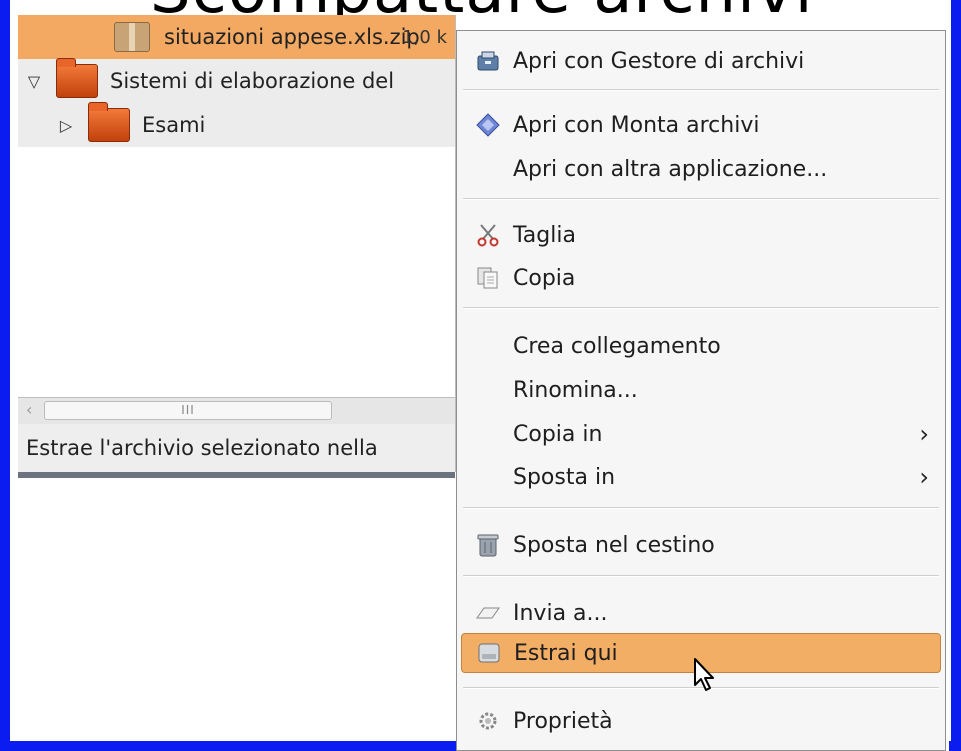 The image size is (961, 751). What do you see at coordinates (188, 410) in the screenshot?
I see `scrollbar-thumb: III` at bounding box center [188, 410].